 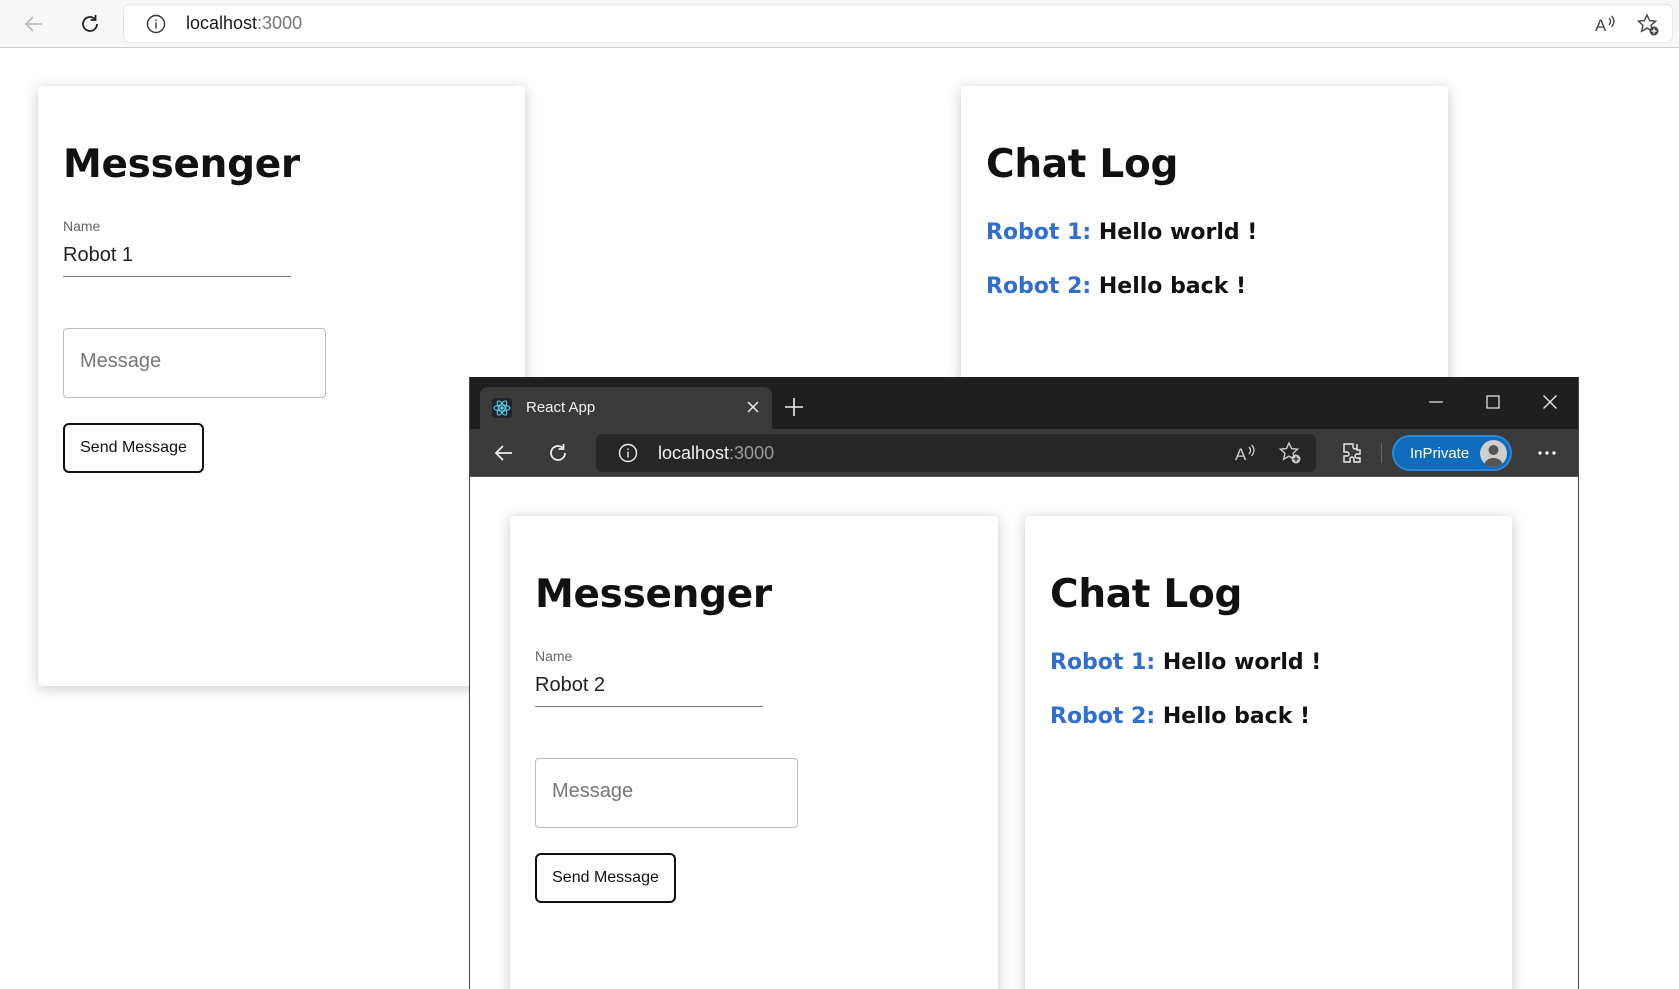 I want to click on front-browser-toolbar: localhost:3000 A InPrivate, so click(x=1024, y=453).